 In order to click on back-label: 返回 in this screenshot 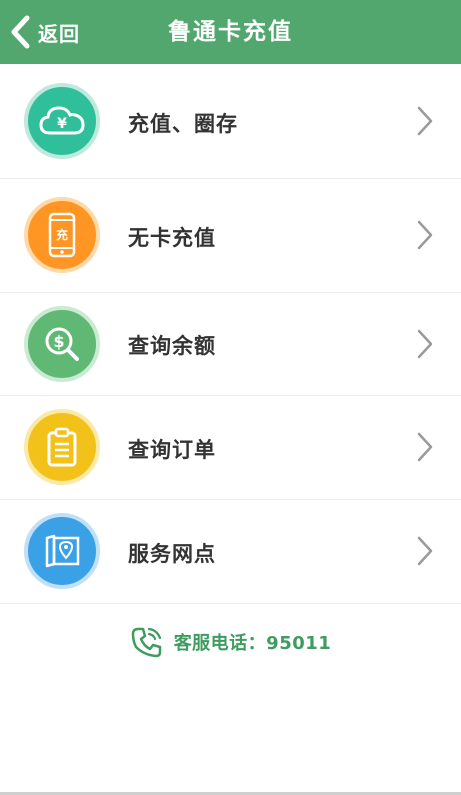, I will do `click(59, 33)`.